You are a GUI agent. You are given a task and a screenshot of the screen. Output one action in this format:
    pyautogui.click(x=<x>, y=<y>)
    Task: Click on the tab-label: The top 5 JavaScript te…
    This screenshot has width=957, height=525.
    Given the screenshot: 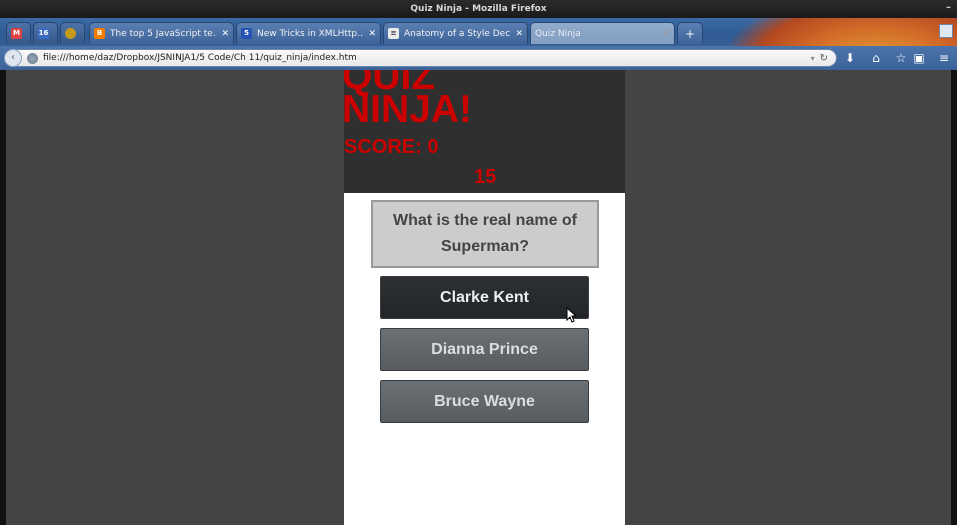 What is the action you would take?
    pyautogui.click(x=164, y=33)
    